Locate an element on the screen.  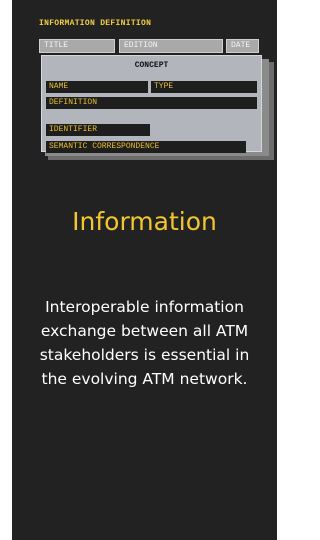
semantic-correspondence-field: SEMANTIC CORRESPONDENCE is located at coordinates (146, 147).